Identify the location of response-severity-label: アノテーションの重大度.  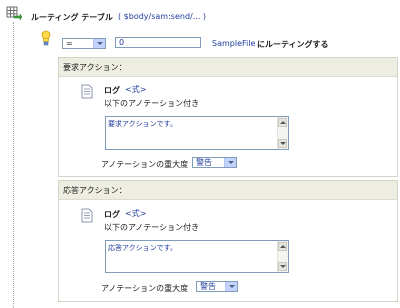
(145, 288).